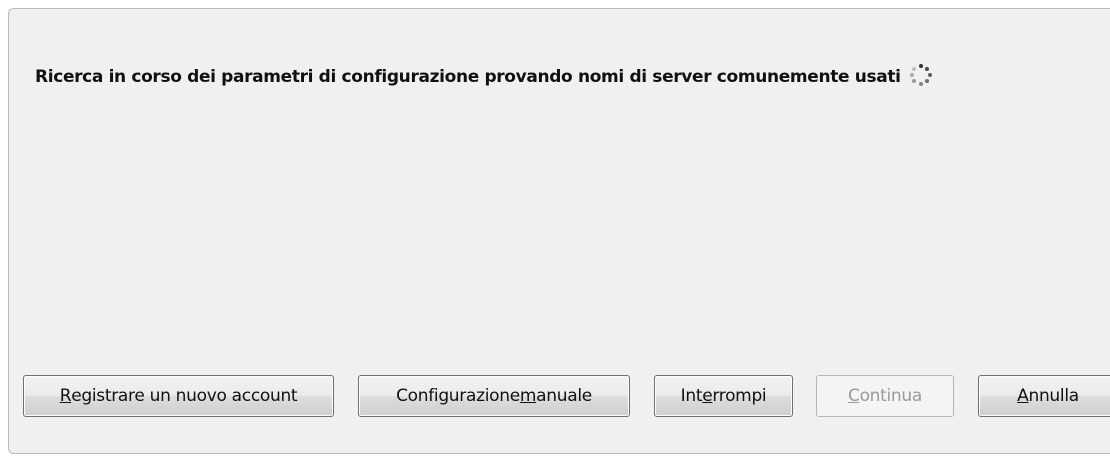 This screenshot has width=1110, height=459. Describe the element at coordinates (564, 396) in the screenshot. I see `manual-label-post: anuale` at that location.